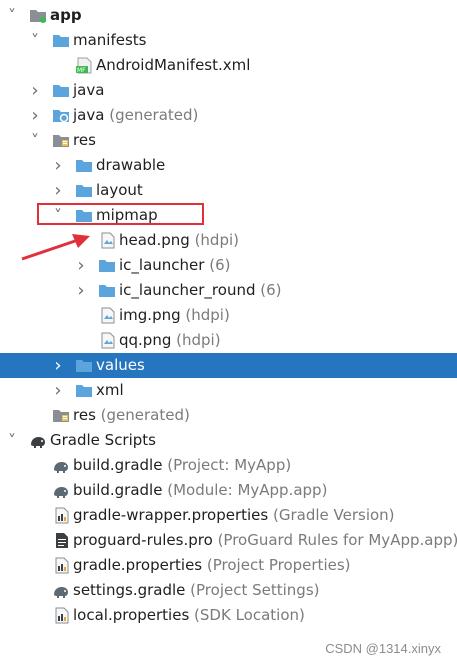 The width and height of the screenshot is (457, 664). I want to click on java-folder-icon, so click(61, 90).